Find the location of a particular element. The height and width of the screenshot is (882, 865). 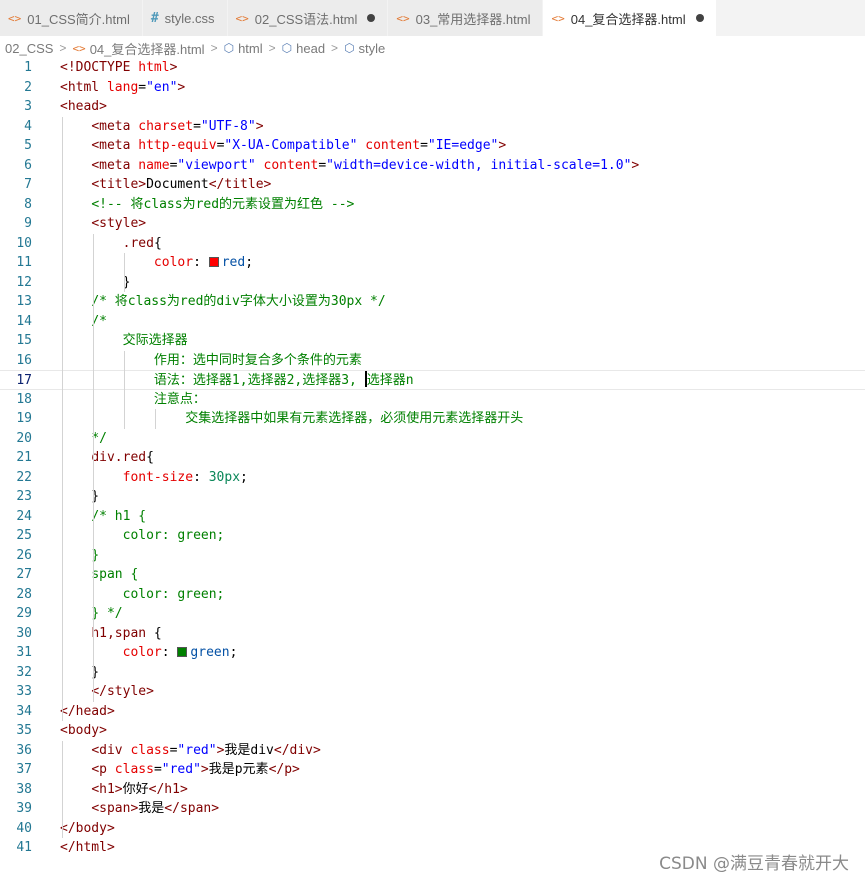

tab-4: <> 03_常用选择器.html is located at coordinates (466, 18).